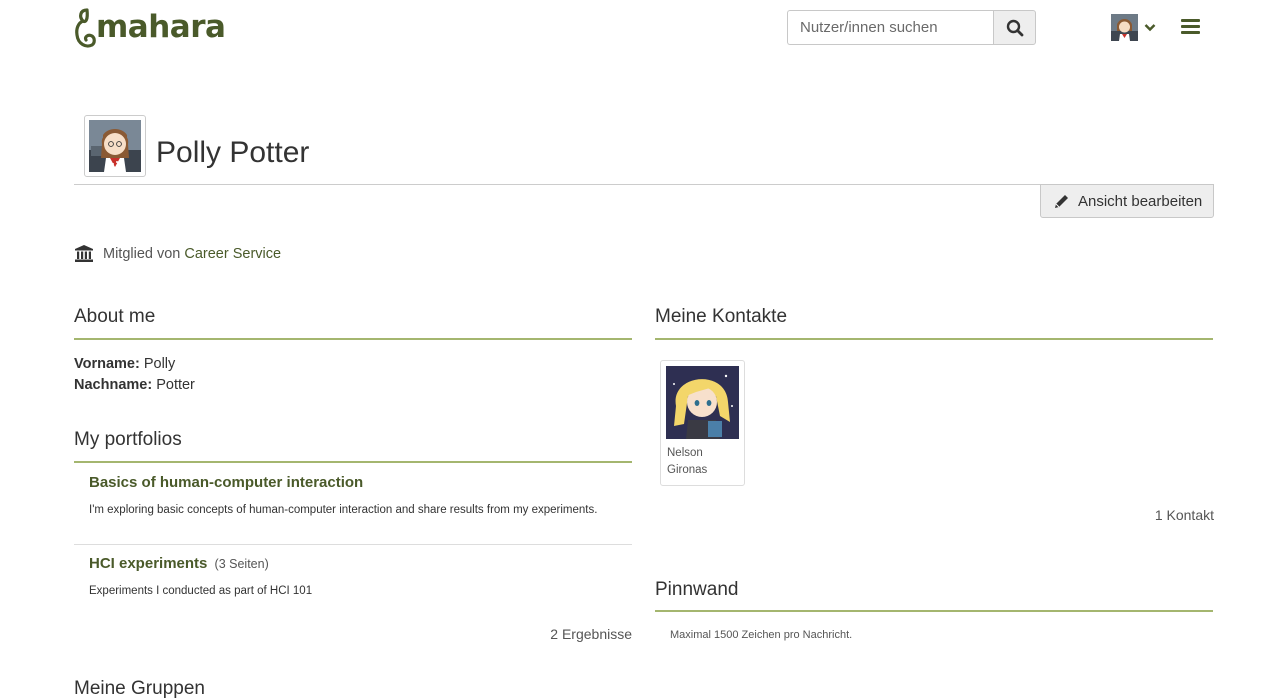  Describe the element at coordinates (687, 470) in the screenshot. I see `contact-last-name: Gironas` at that location.